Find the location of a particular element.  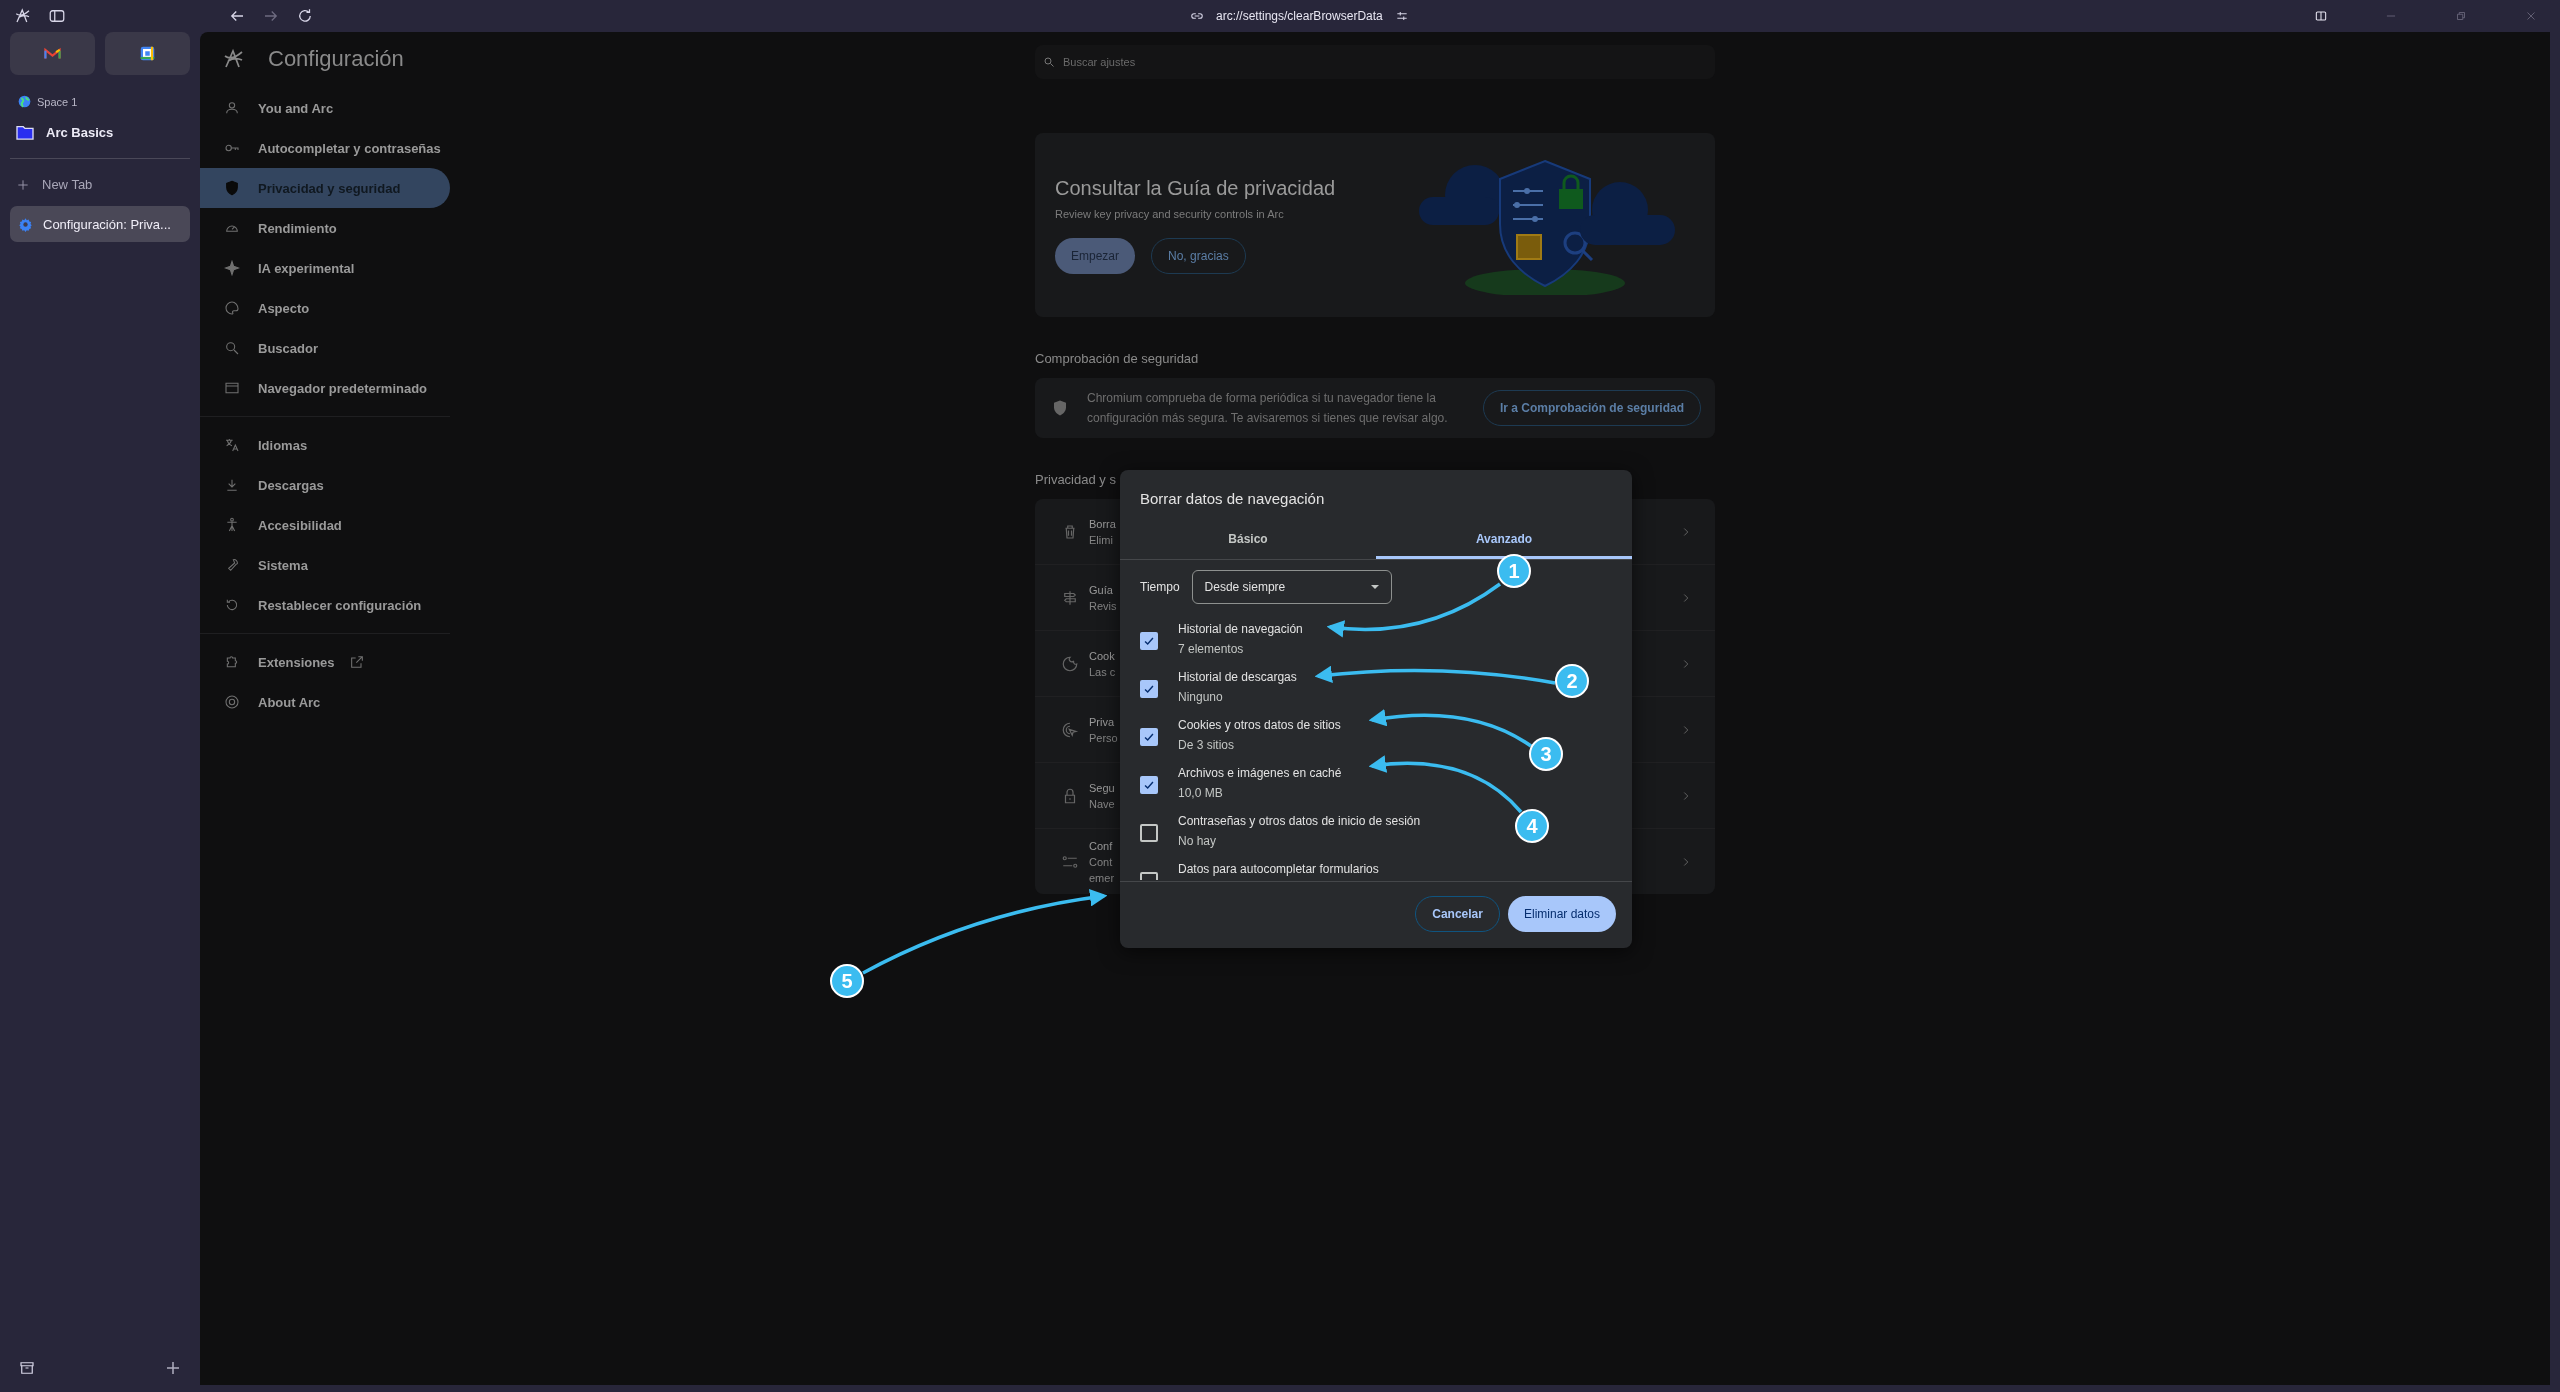

step-badge: 3 is located at coordinates (1546, 754).